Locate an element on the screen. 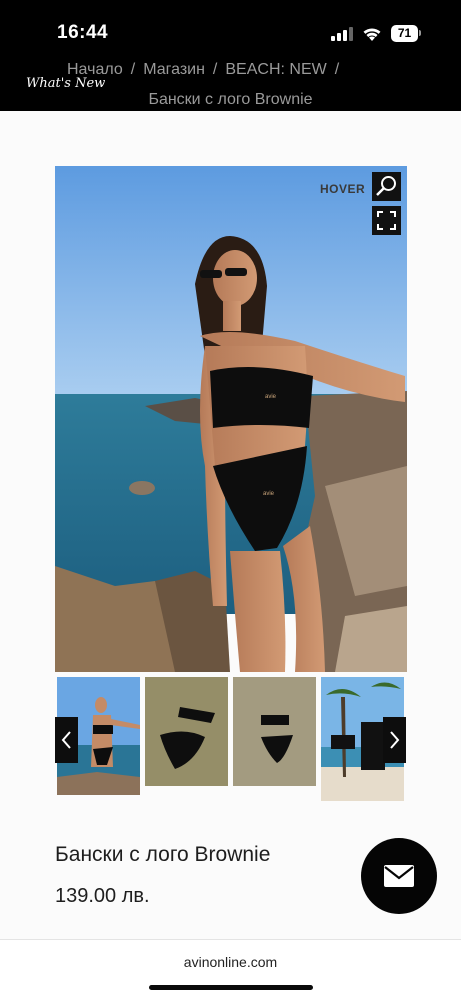 The image size is (461, 999). fullscreen-button is located at coordinates (386, 220).